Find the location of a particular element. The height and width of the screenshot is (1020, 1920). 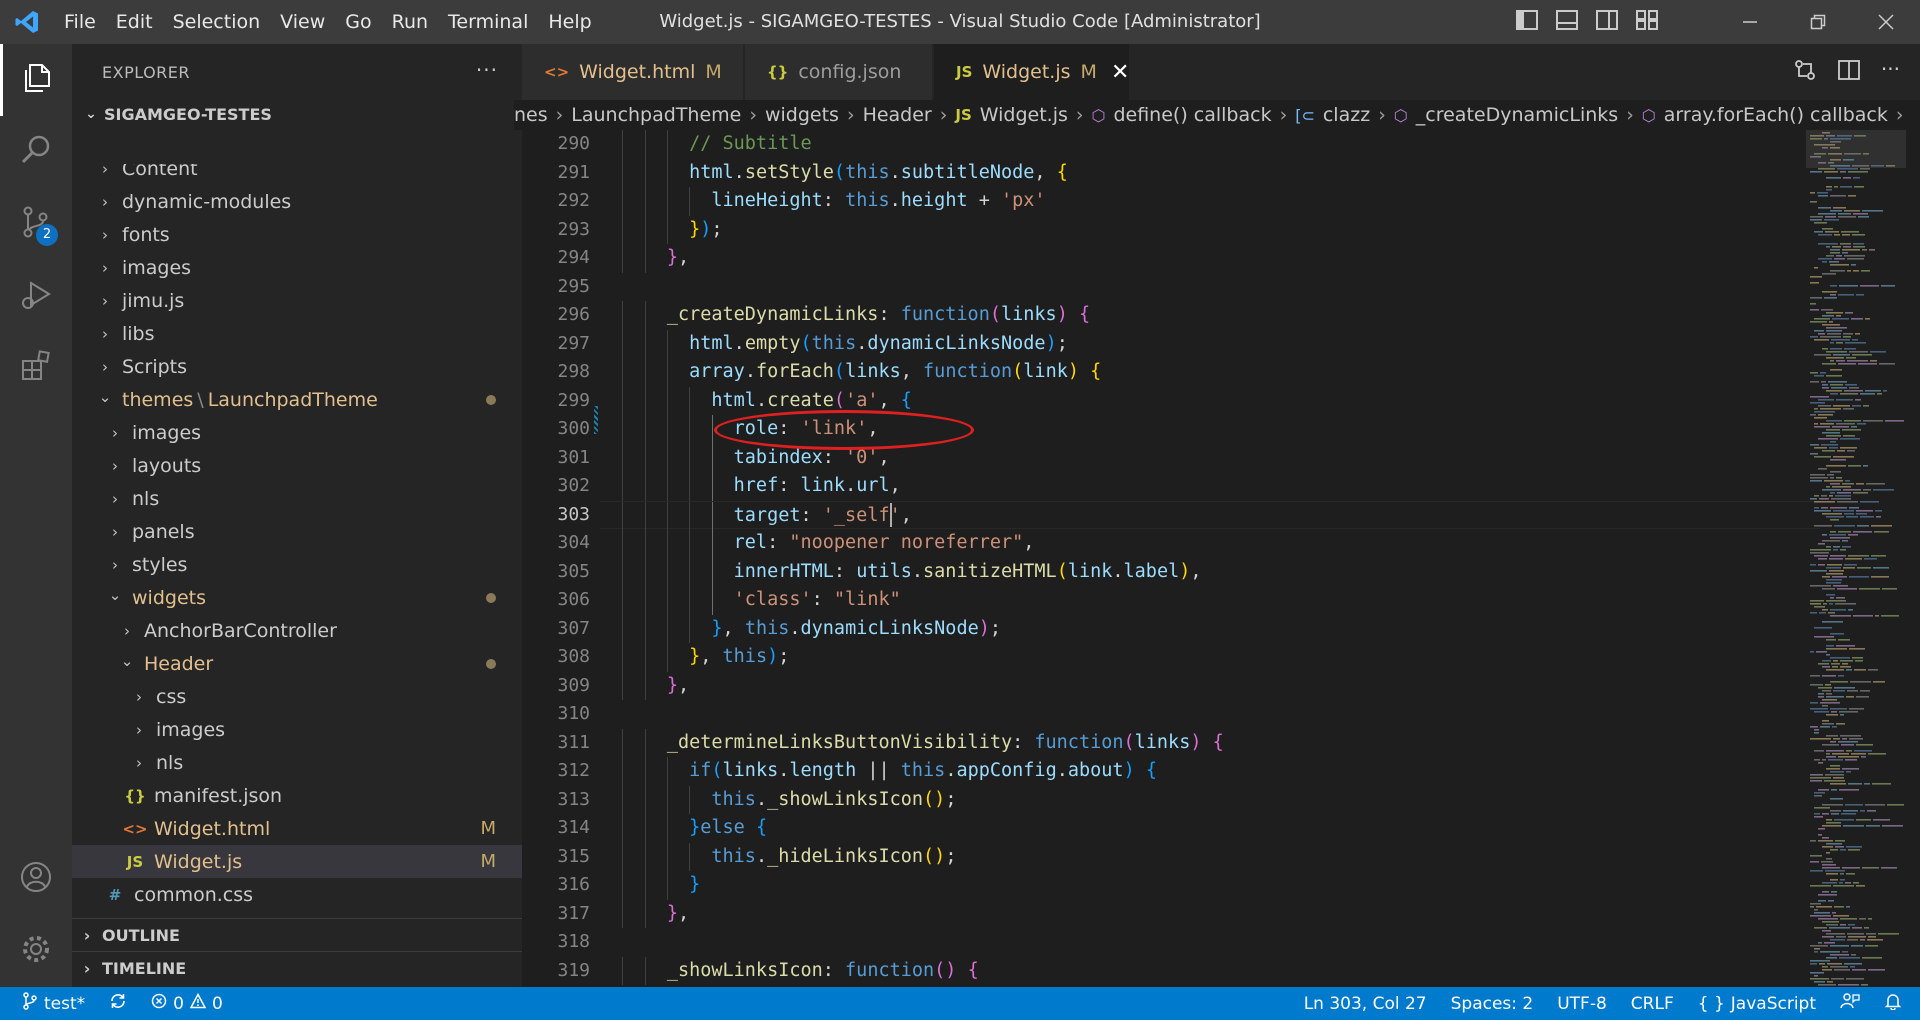

tree-item: › AnchorBarController is located at coordinates (297, 630).